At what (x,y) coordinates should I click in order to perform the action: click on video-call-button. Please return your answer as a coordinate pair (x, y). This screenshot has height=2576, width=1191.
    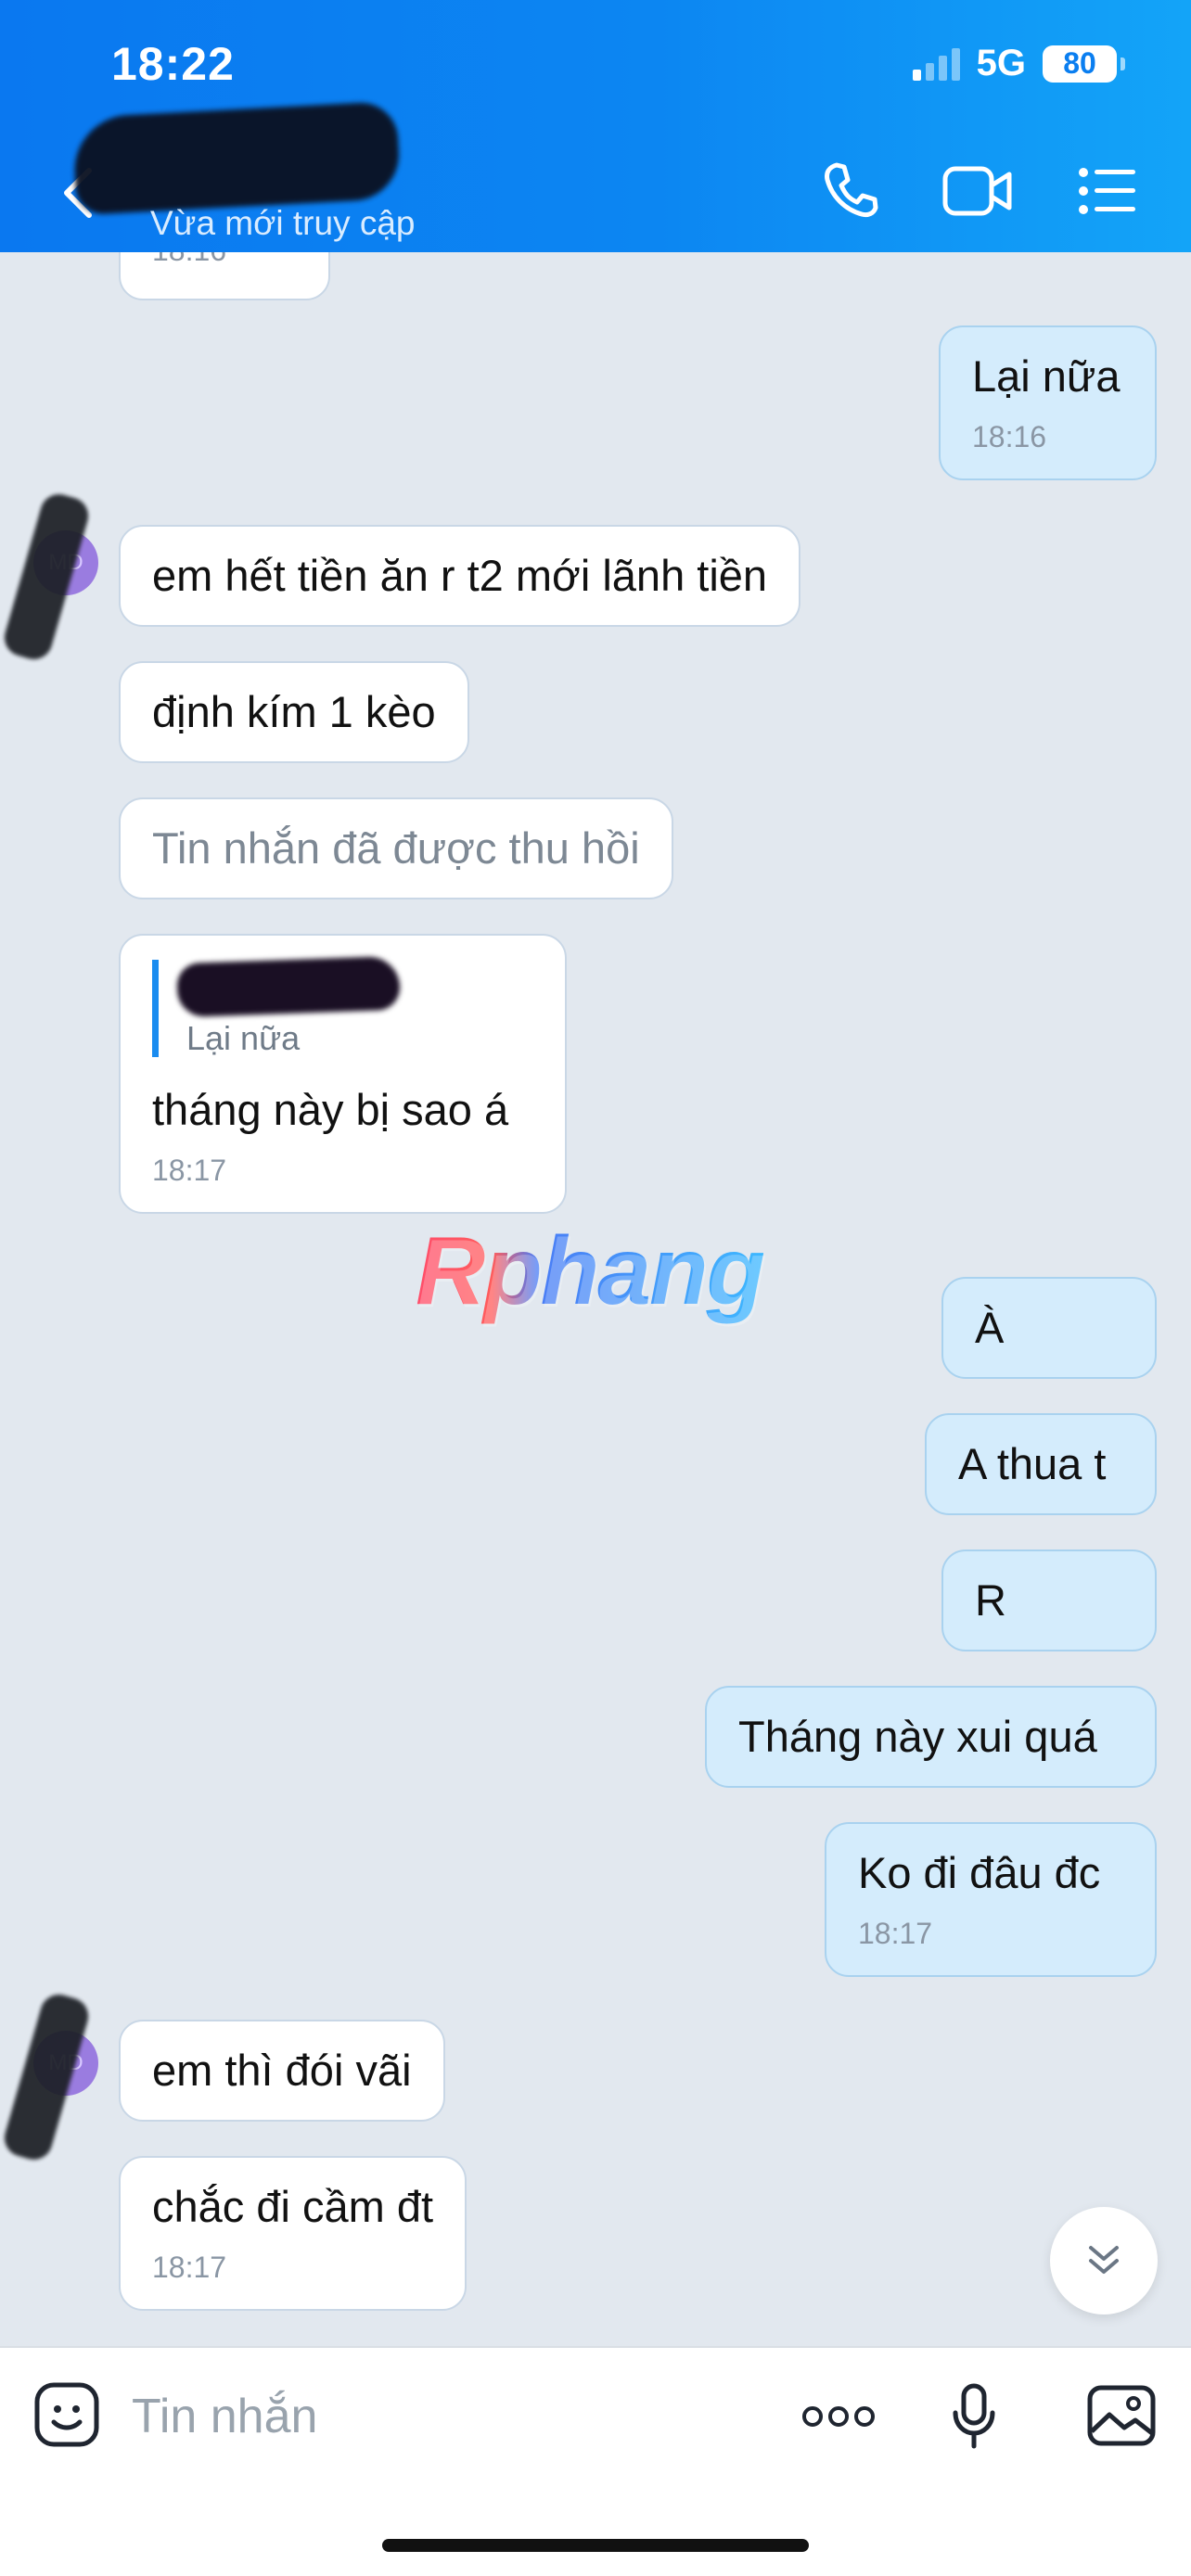
    Looking at the image, I should click on (977, 193).